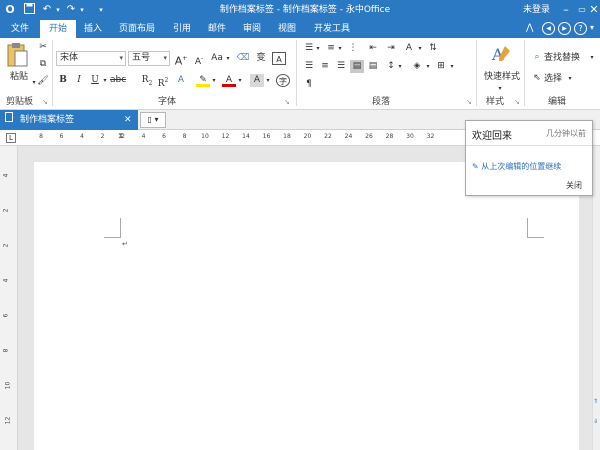 The height and width of the screenshot is (450, 600). Describe the element at coordinates (417, 66) in the screenshot. I see `paragraph-shading-icon: ◈` at that location.